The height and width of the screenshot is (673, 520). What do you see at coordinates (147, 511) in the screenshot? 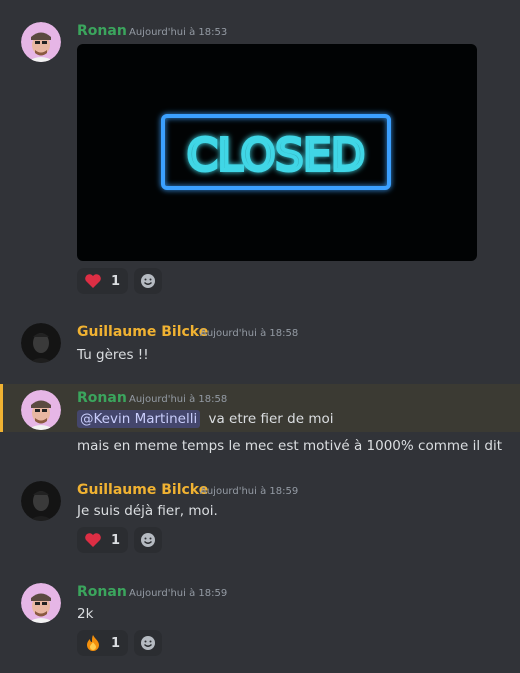
I see `message-text: Je suis déjà fier, moi.` at bounding box center [147, 511].